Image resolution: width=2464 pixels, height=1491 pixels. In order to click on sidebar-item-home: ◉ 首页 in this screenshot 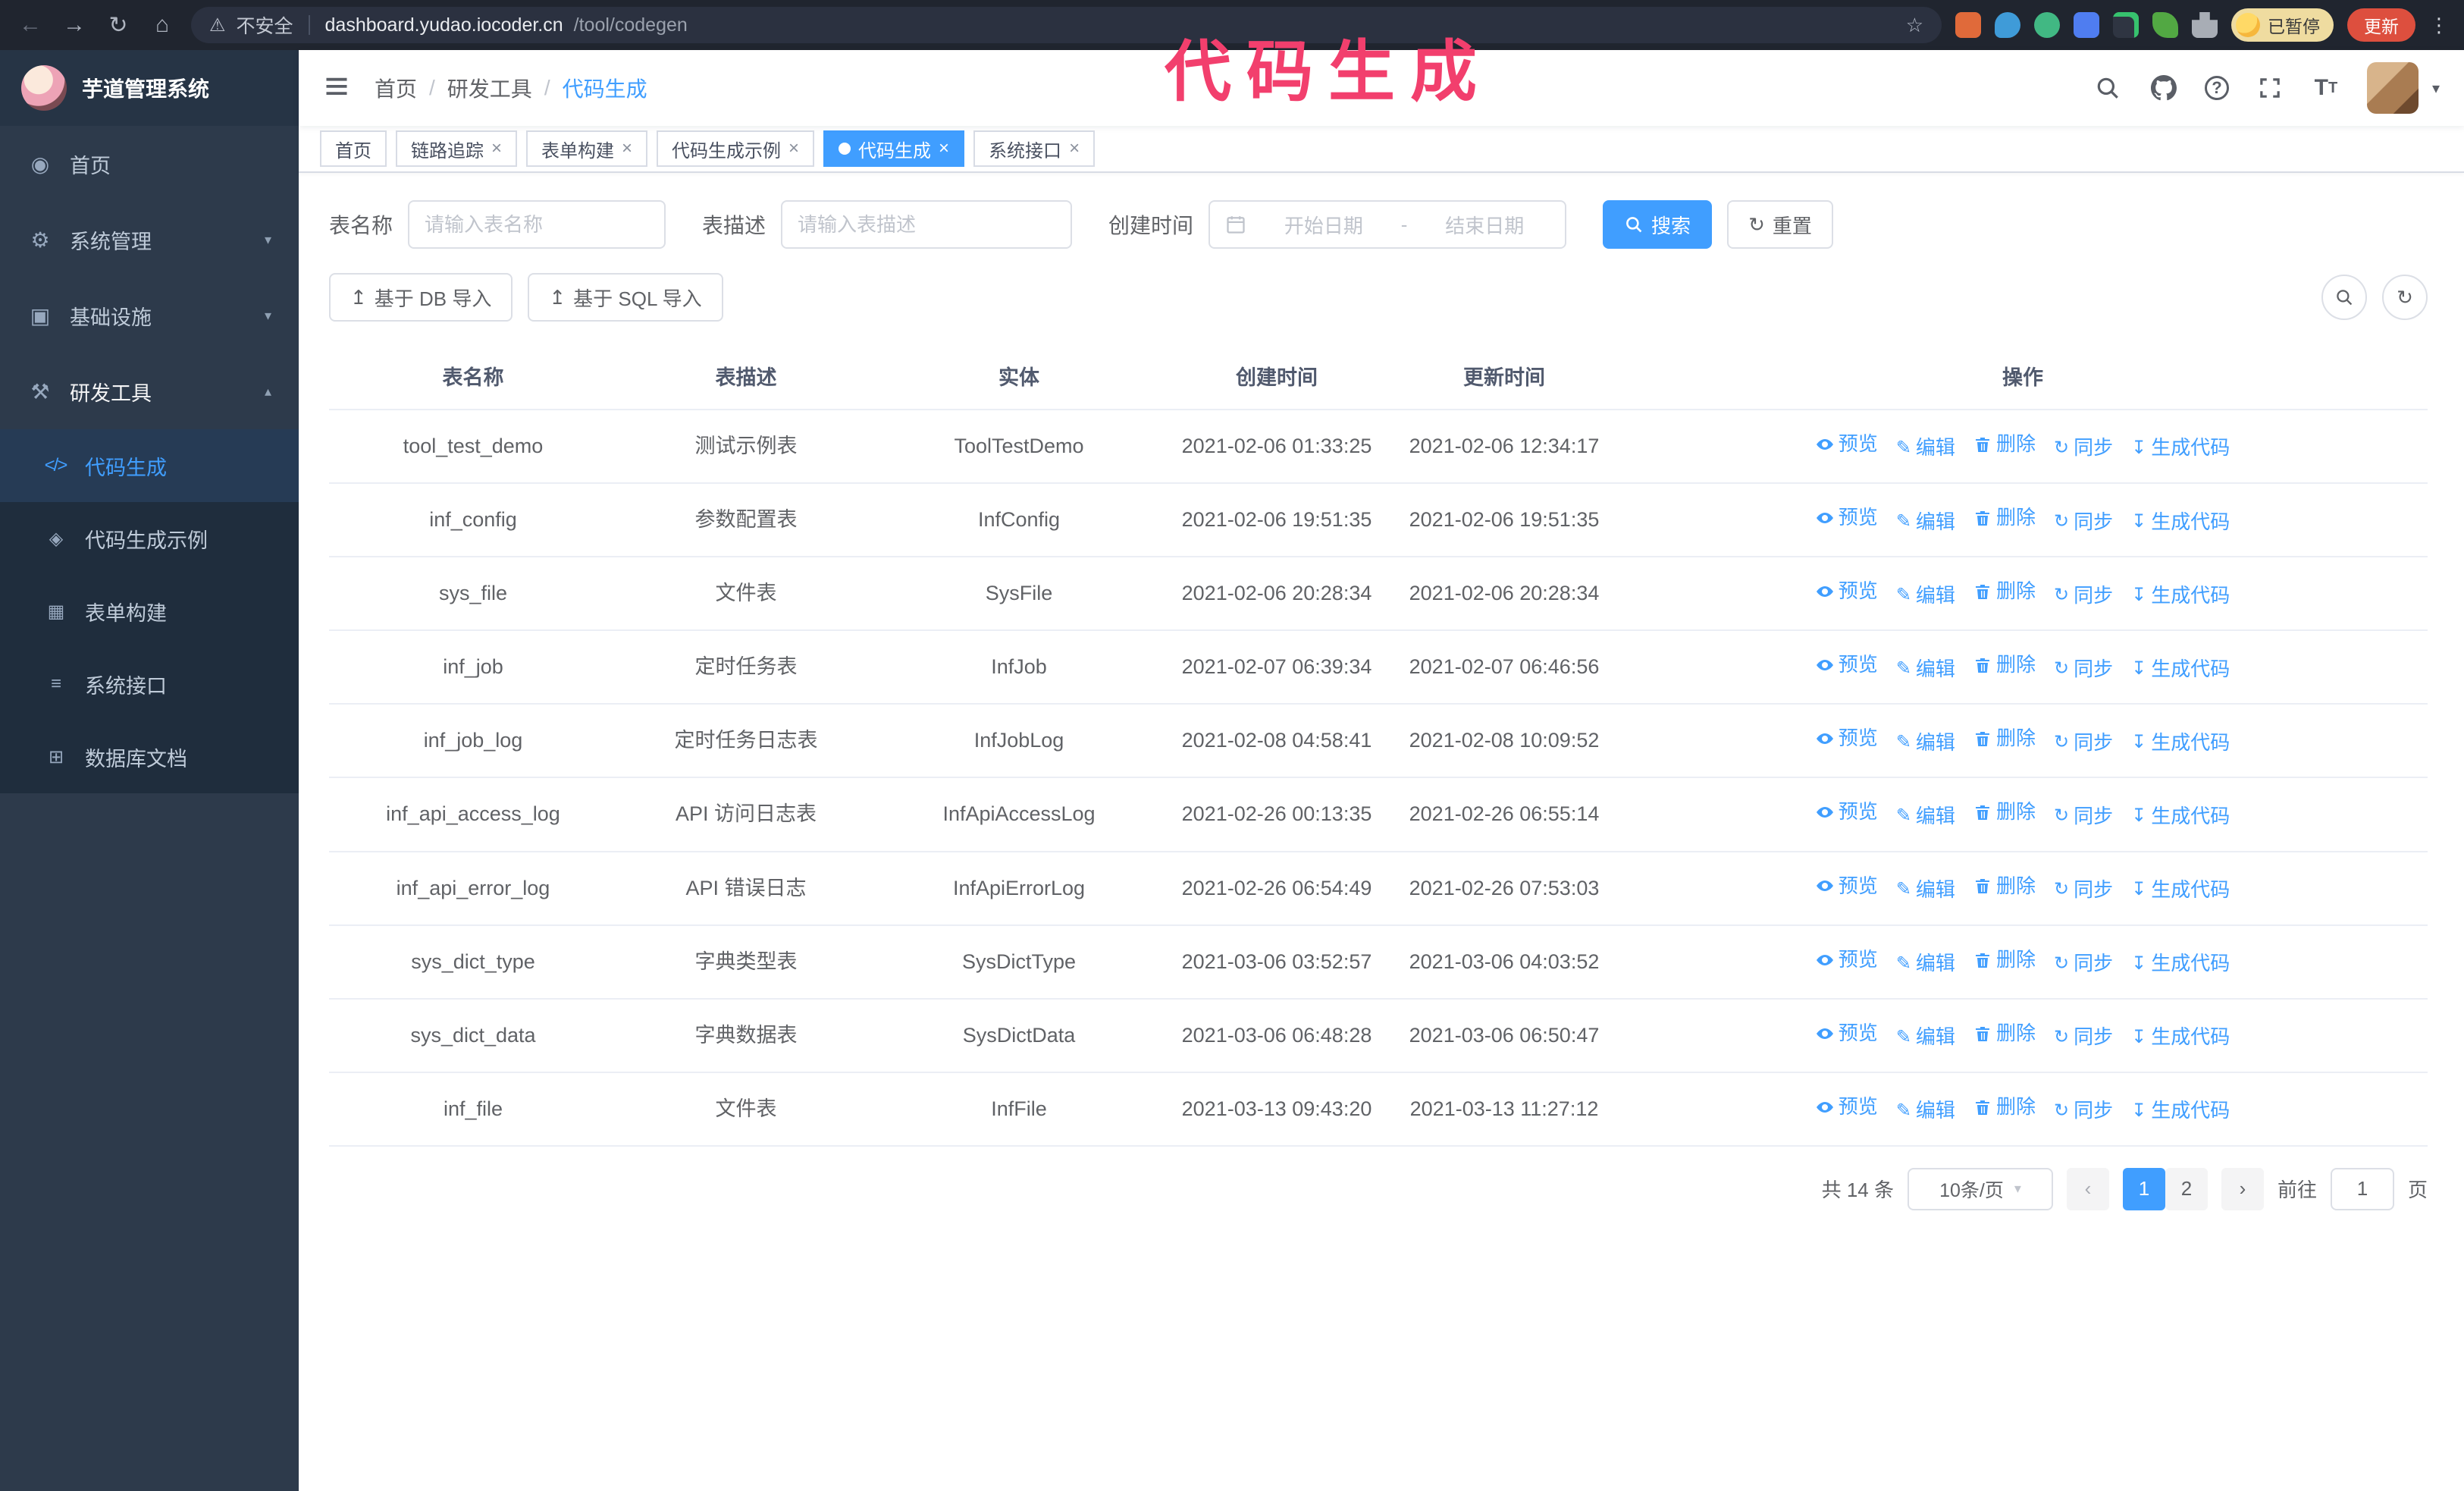, I will do `click(150, 164)`.